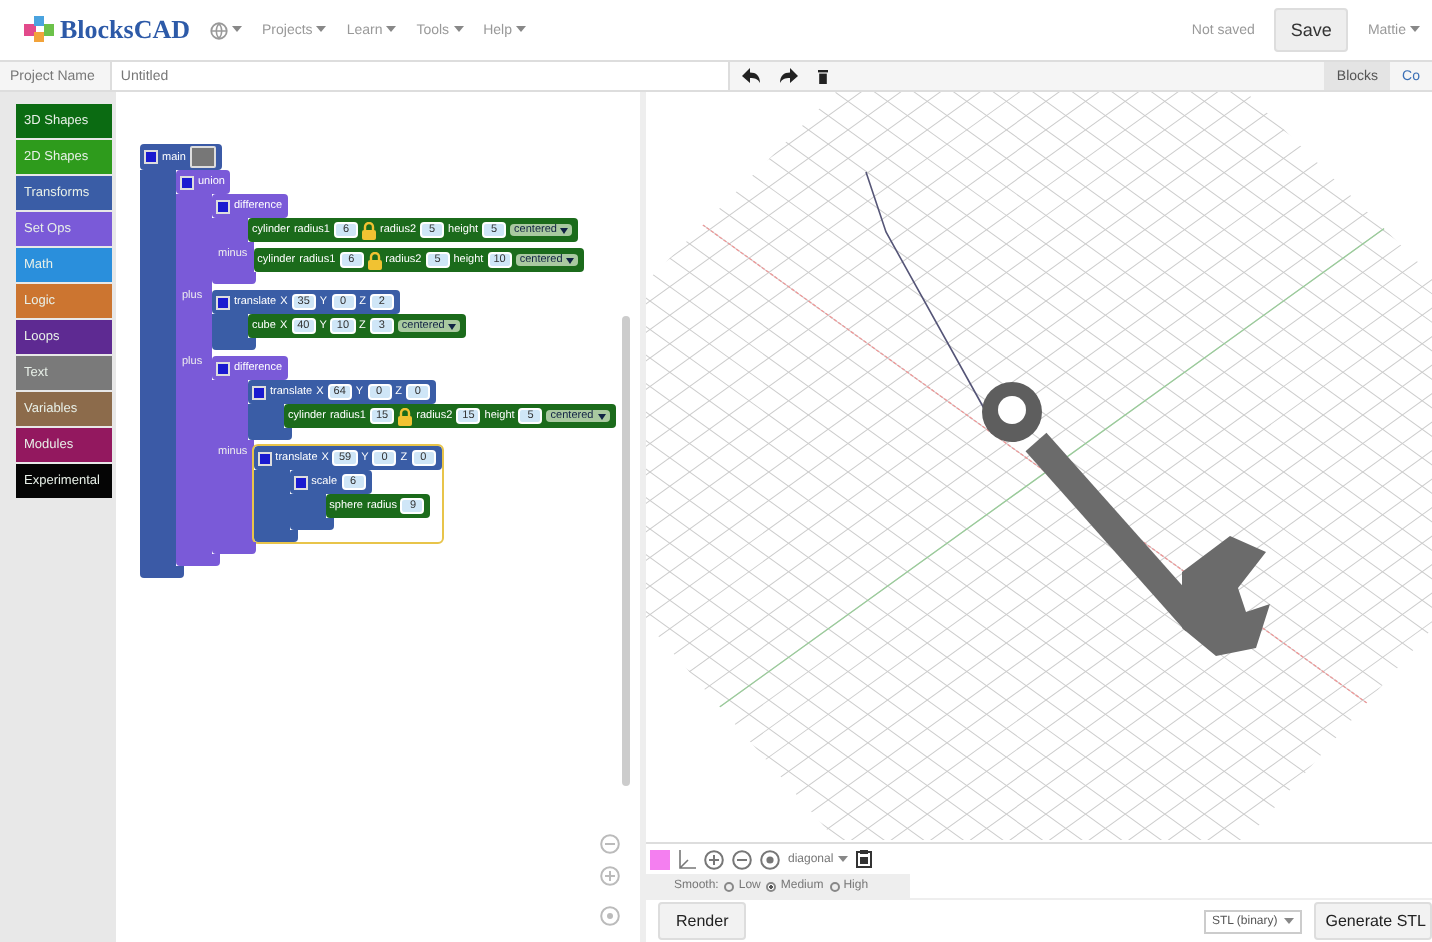  Describe the element at coordinates (770, 859) in the screenshot. I see `reset-view-icon` at that location.